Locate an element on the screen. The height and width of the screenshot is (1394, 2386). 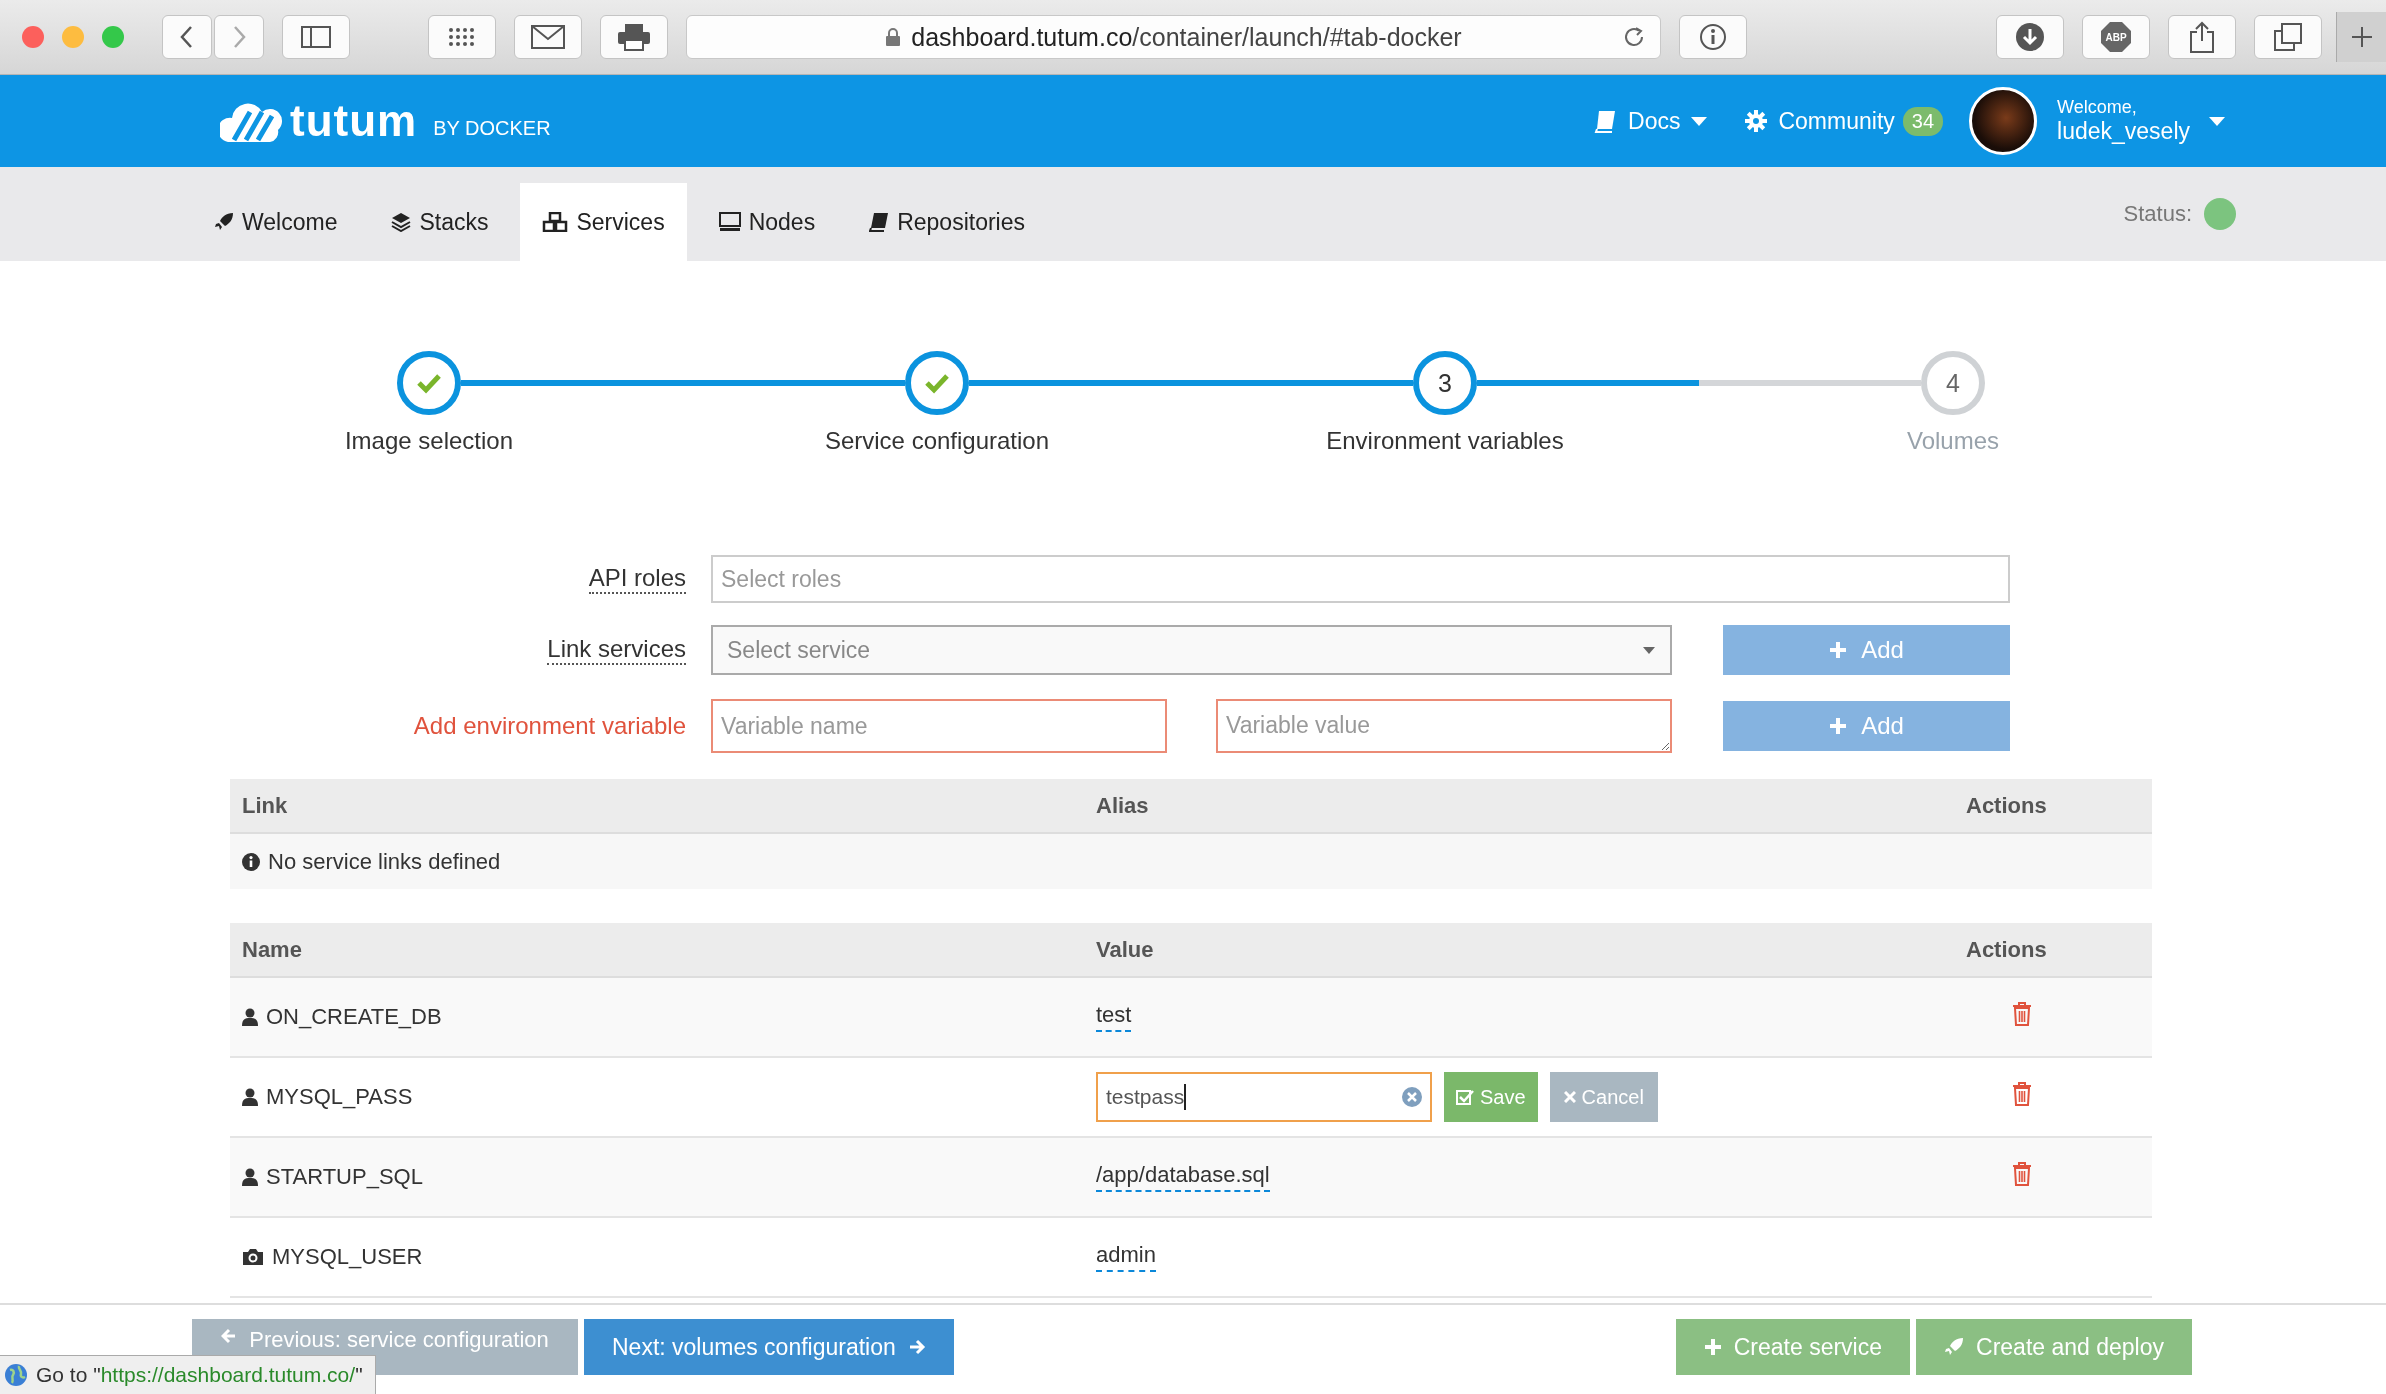
new-tab-button is located at coordinates (2361, 37).